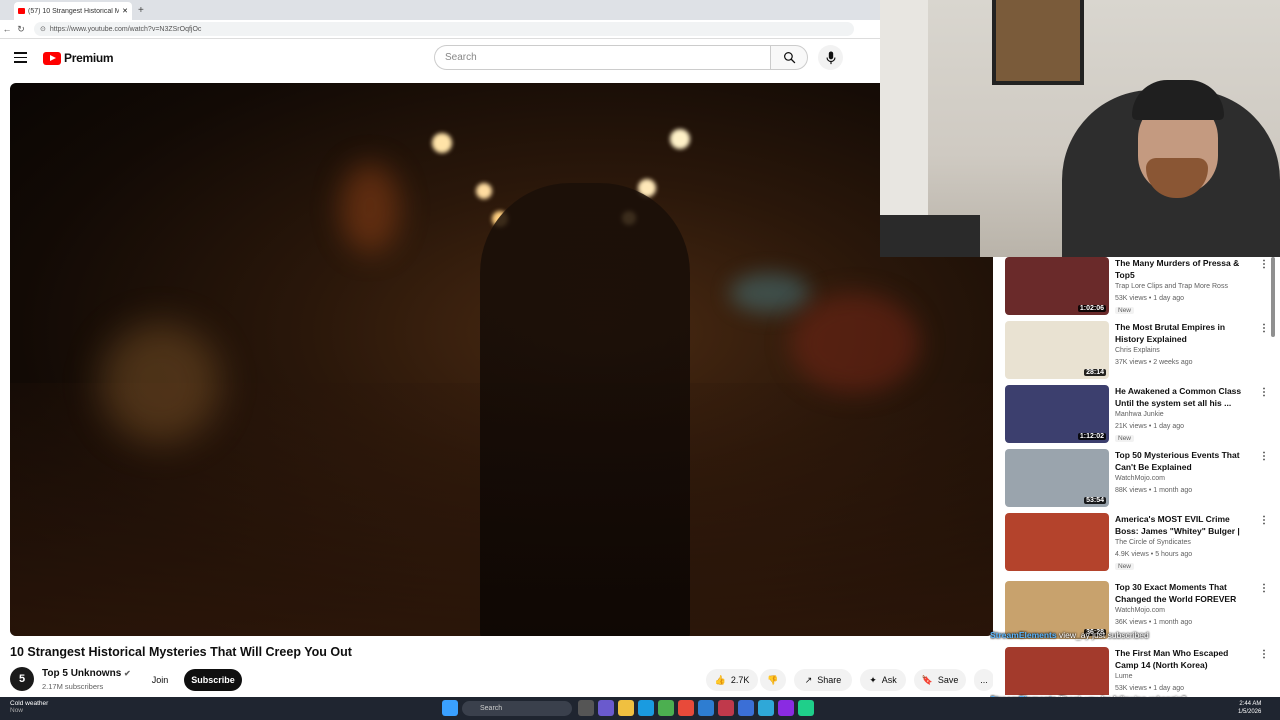  I want to click on like-button: 👍 2.7K, so click(732, 680).